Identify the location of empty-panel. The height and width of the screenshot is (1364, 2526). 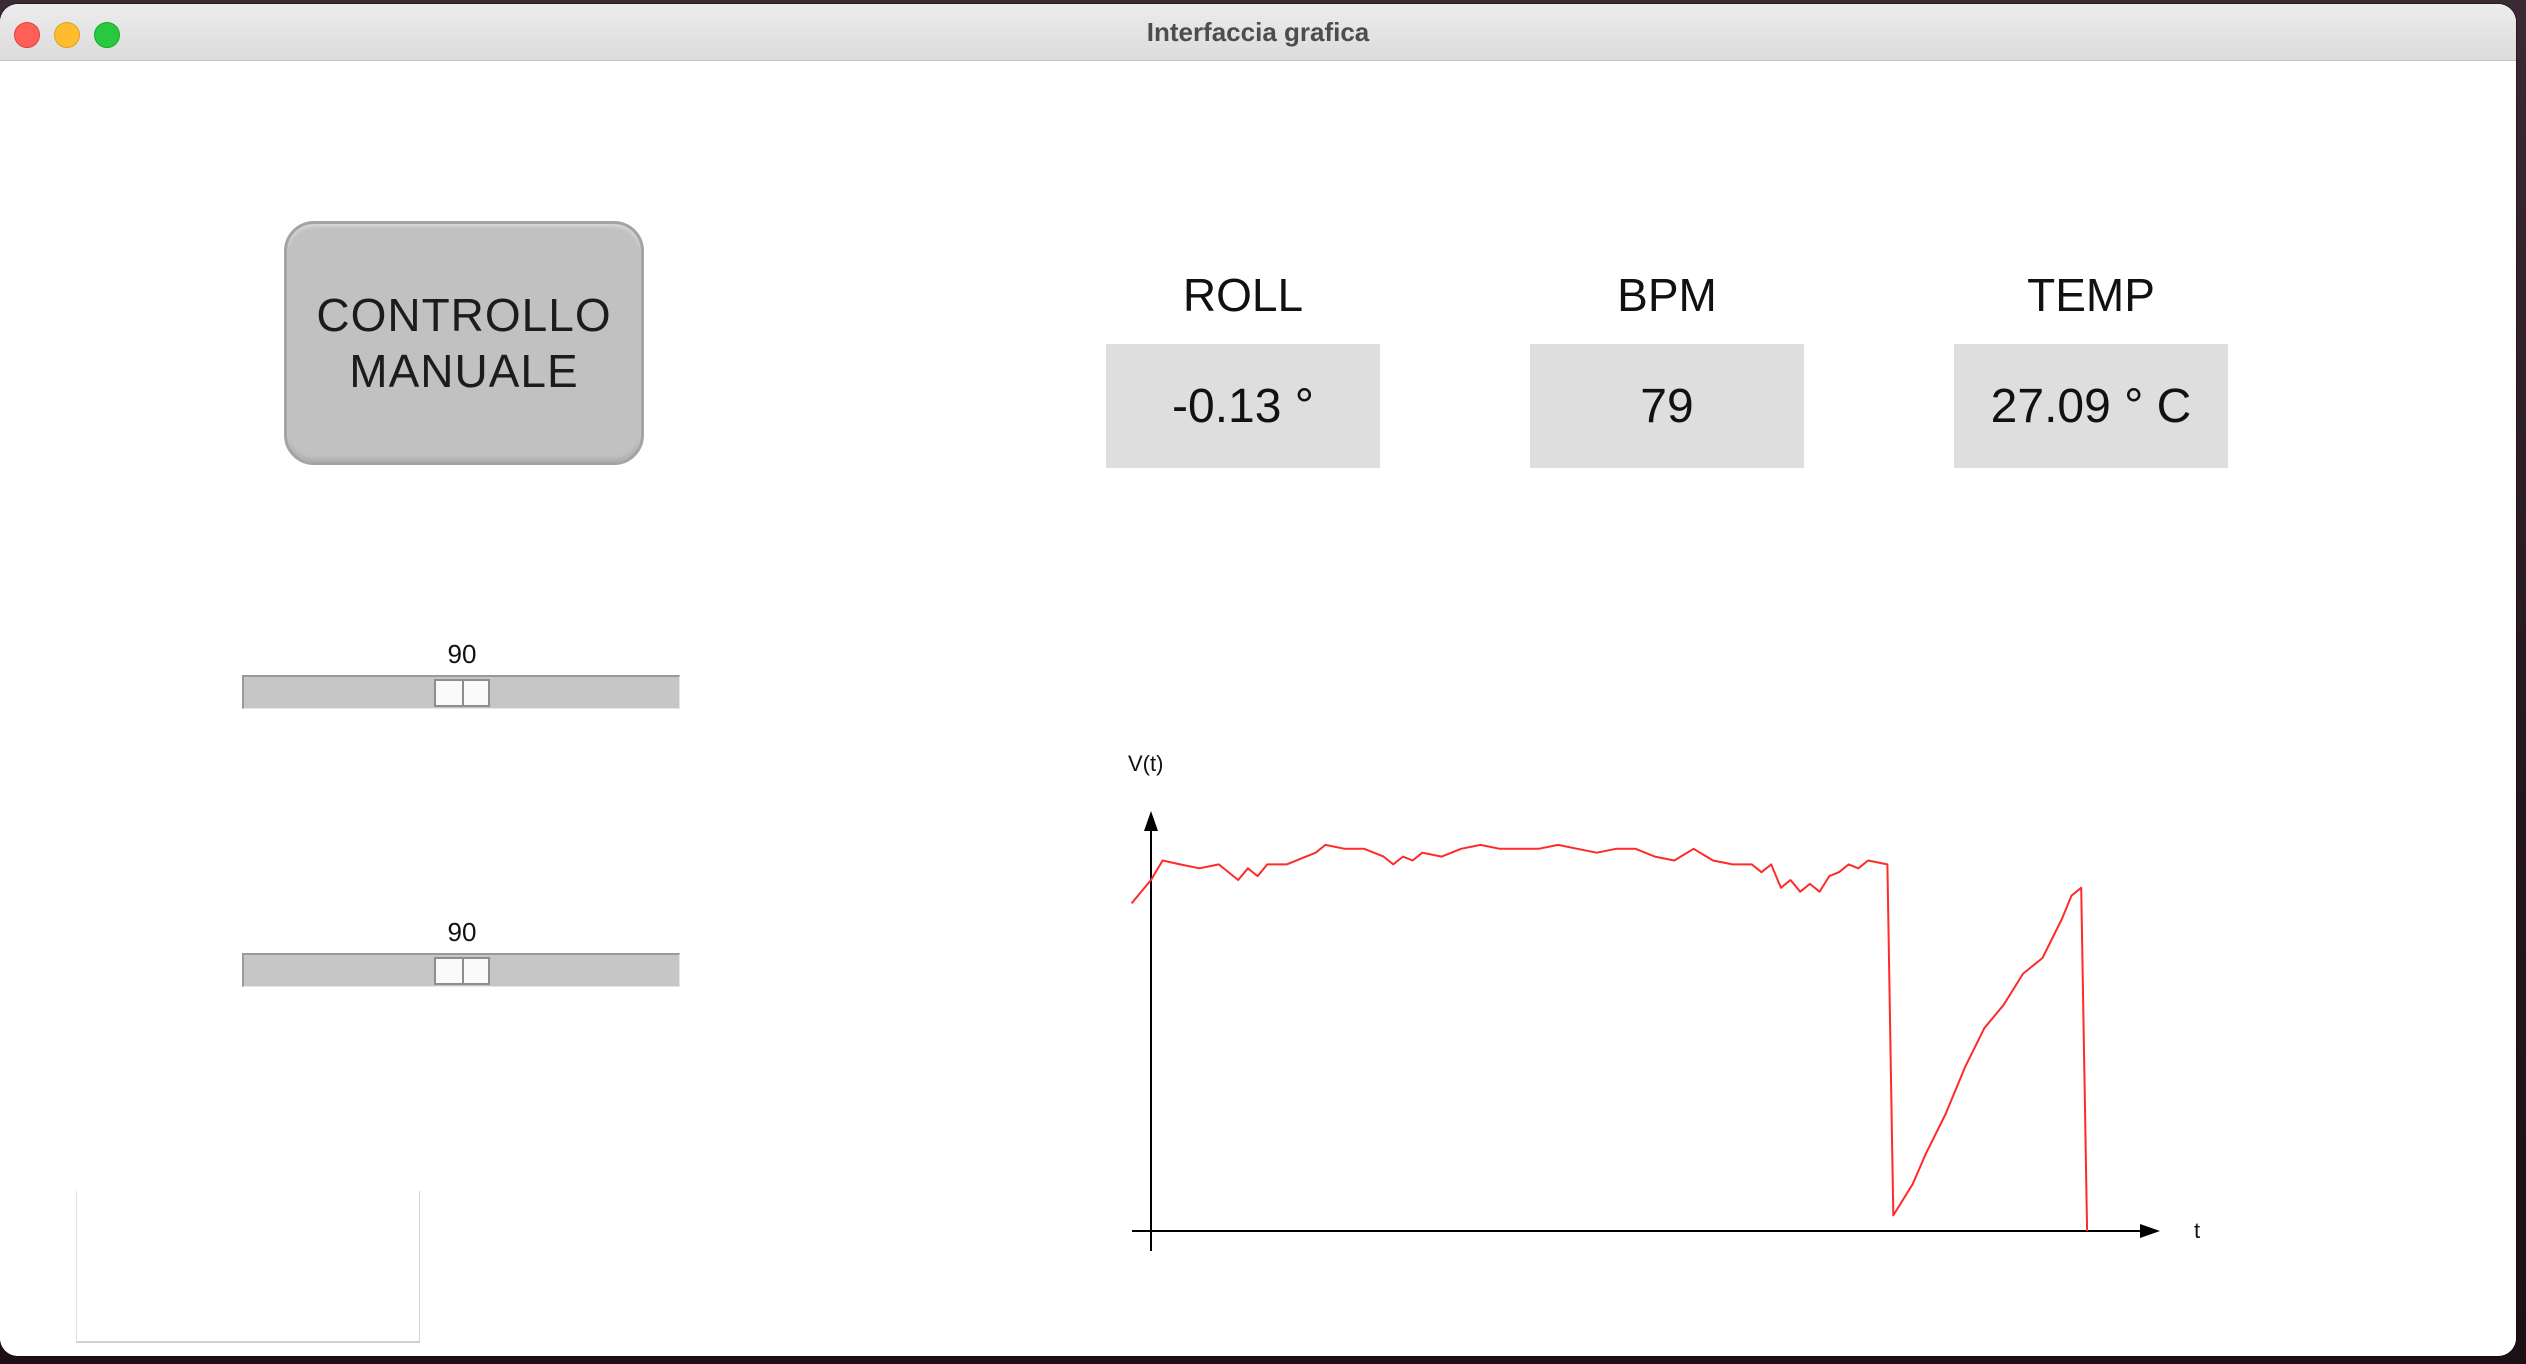
(248, 1267).